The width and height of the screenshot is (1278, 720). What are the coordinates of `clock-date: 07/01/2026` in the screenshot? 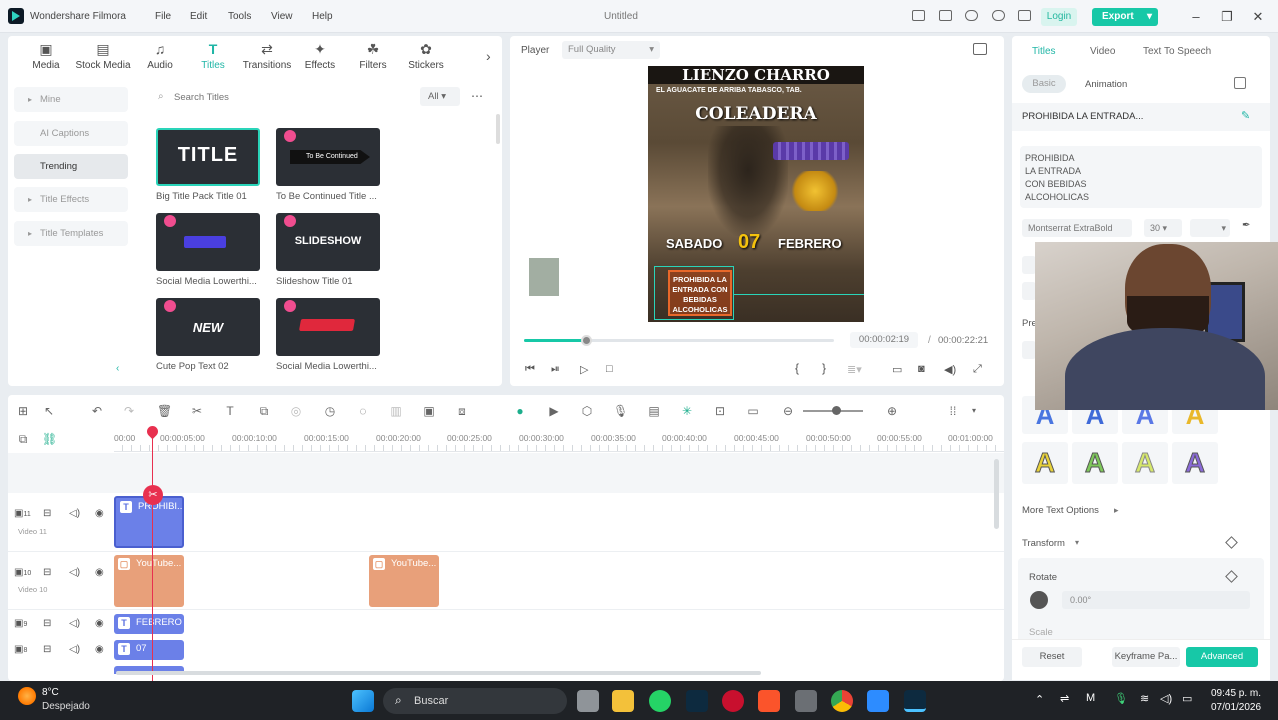 It's located at (1236, 707).